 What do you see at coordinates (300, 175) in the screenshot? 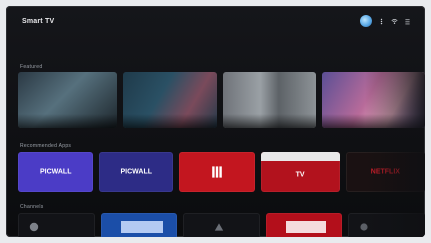
I see `app-name: TV` at bounding box center [300, 175].